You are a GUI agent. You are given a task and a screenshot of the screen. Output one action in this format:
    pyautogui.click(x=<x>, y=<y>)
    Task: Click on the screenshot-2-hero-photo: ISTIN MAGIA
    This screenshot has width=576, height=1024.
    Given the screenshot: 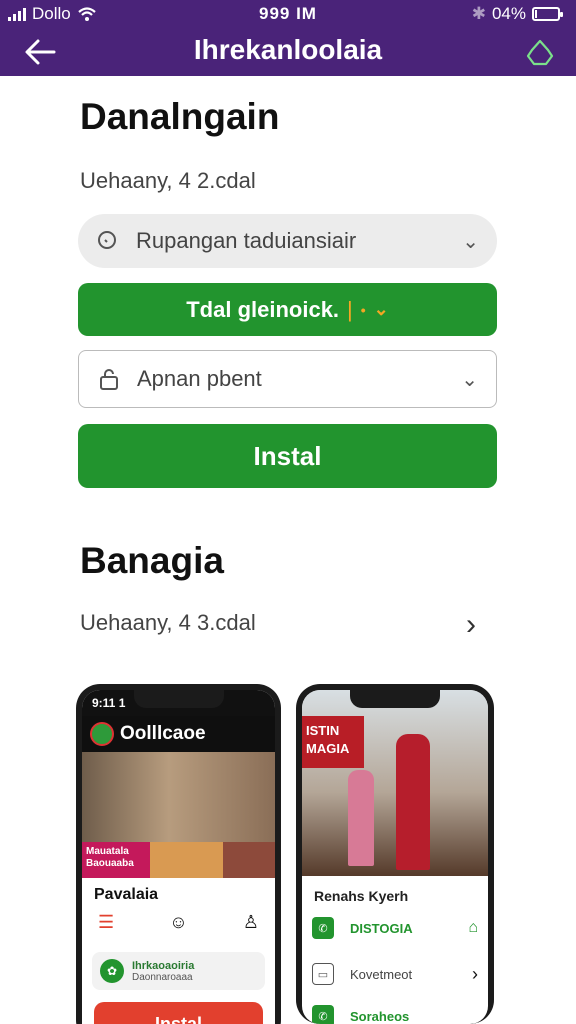 What is the action you would take?
    pyautogui.click(x=395, y=783)
    